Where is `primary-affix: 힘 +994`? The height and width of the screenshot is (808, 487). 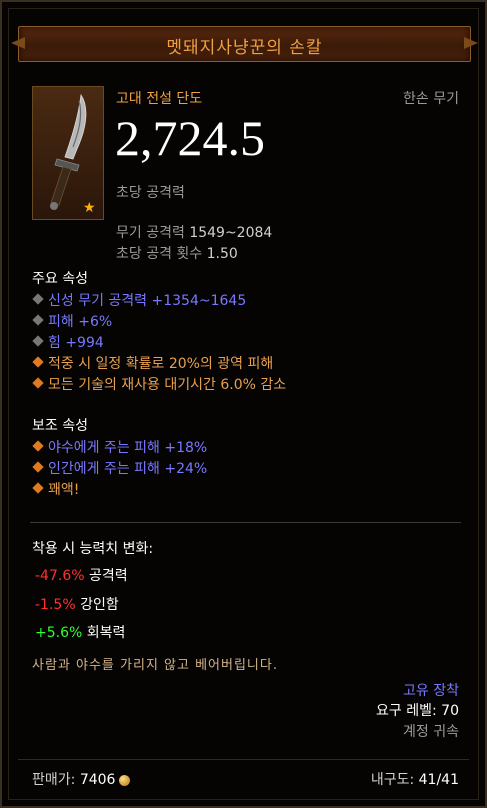
primary-affix: 힘 +994 is located at coordinates (68, 342).